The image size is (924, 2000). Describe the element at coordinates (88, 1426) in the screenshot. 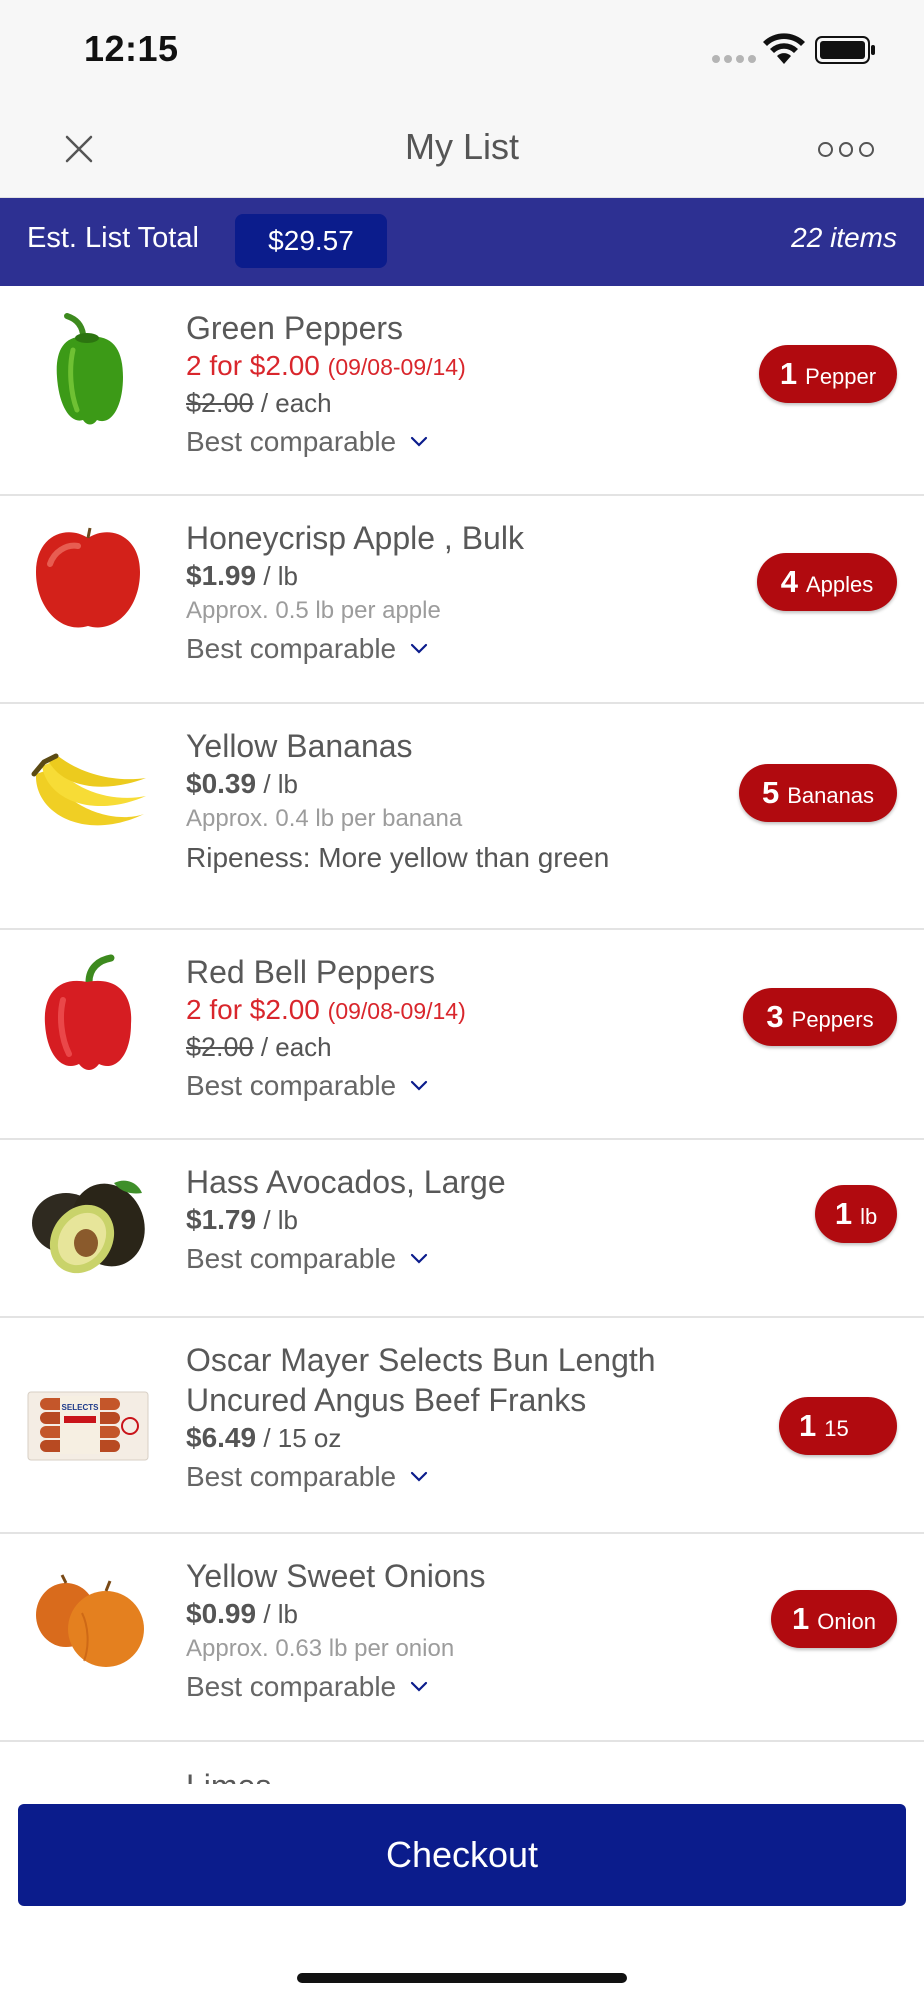

I see `franks-package-image: SELECTS` at that location.